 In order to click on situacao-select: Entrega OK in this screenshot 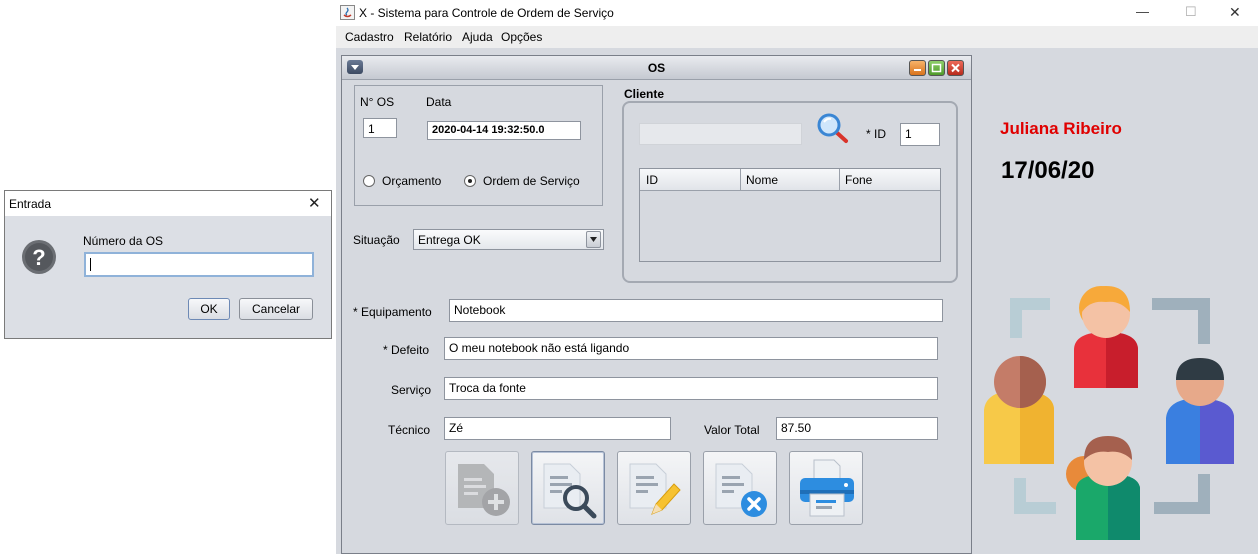, I will do `click(508, 239)`.